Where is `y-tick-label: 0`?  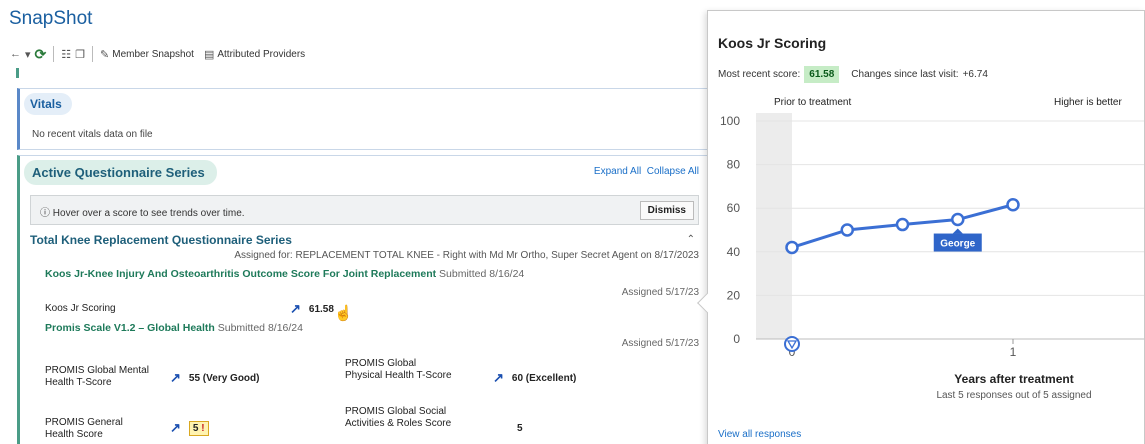 y-tick-label: 0 is located at coordinates (736, 339).